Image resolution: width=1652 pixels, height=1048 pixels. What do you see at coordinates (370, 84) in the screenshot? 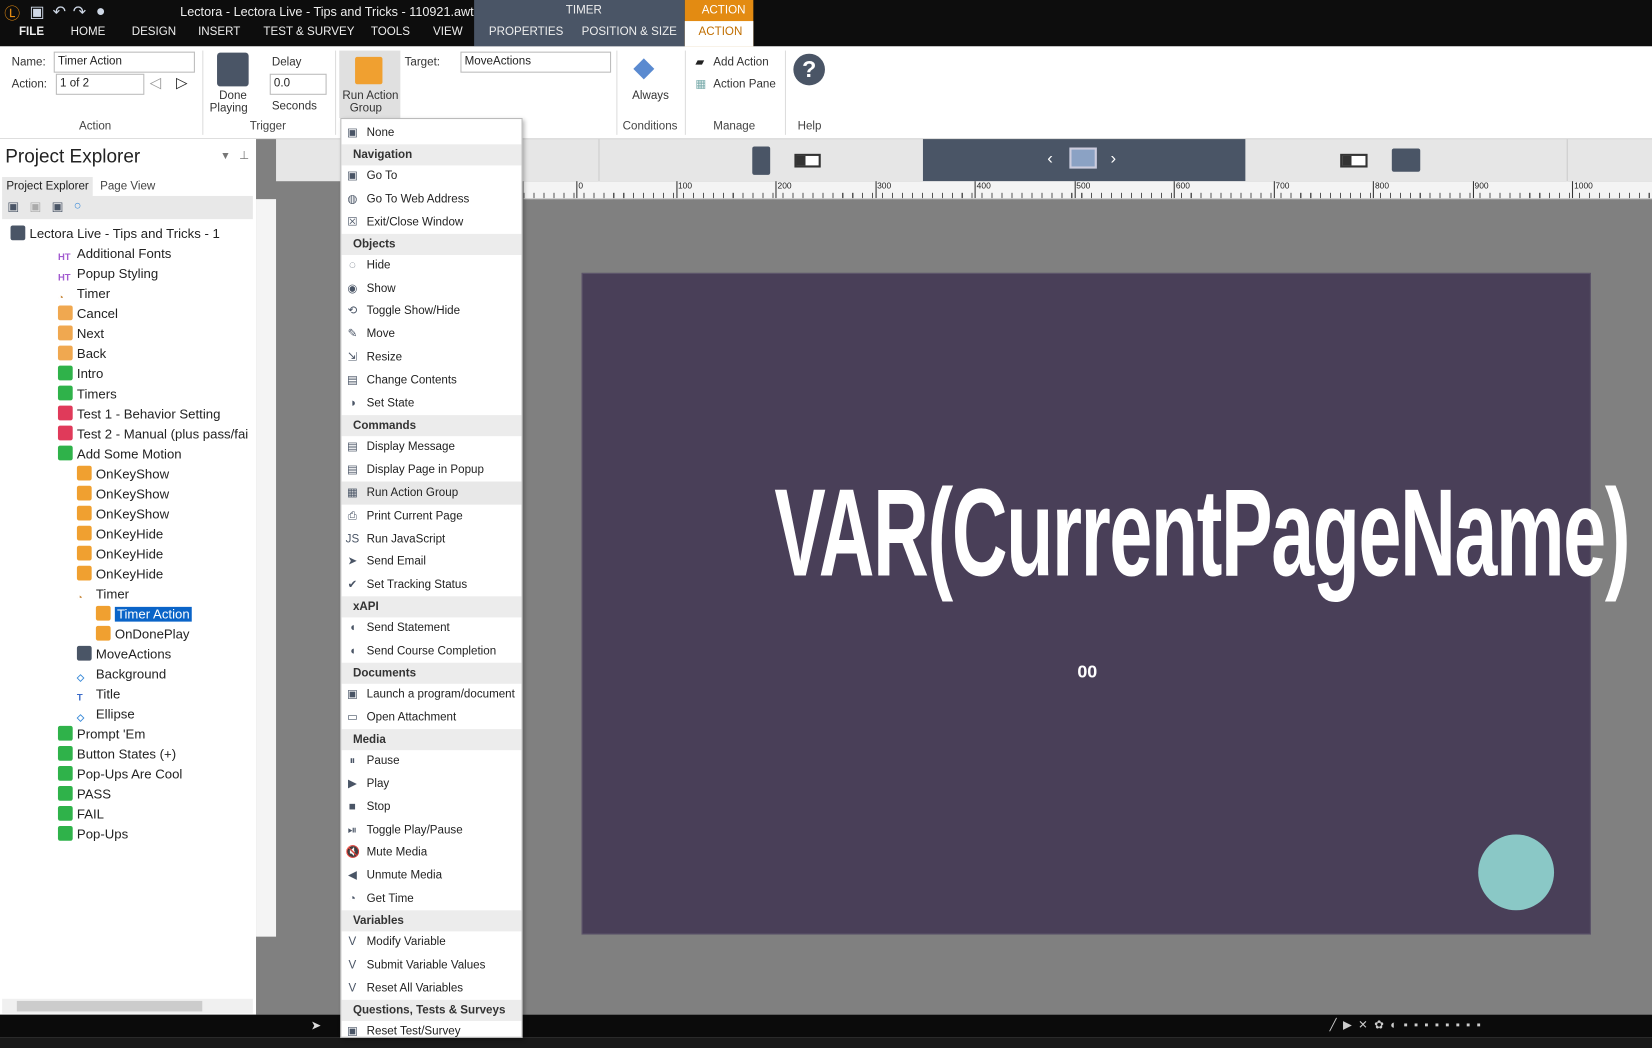
I see `run-action-group-button: Run Action Group` at bounding box center [370, 84].